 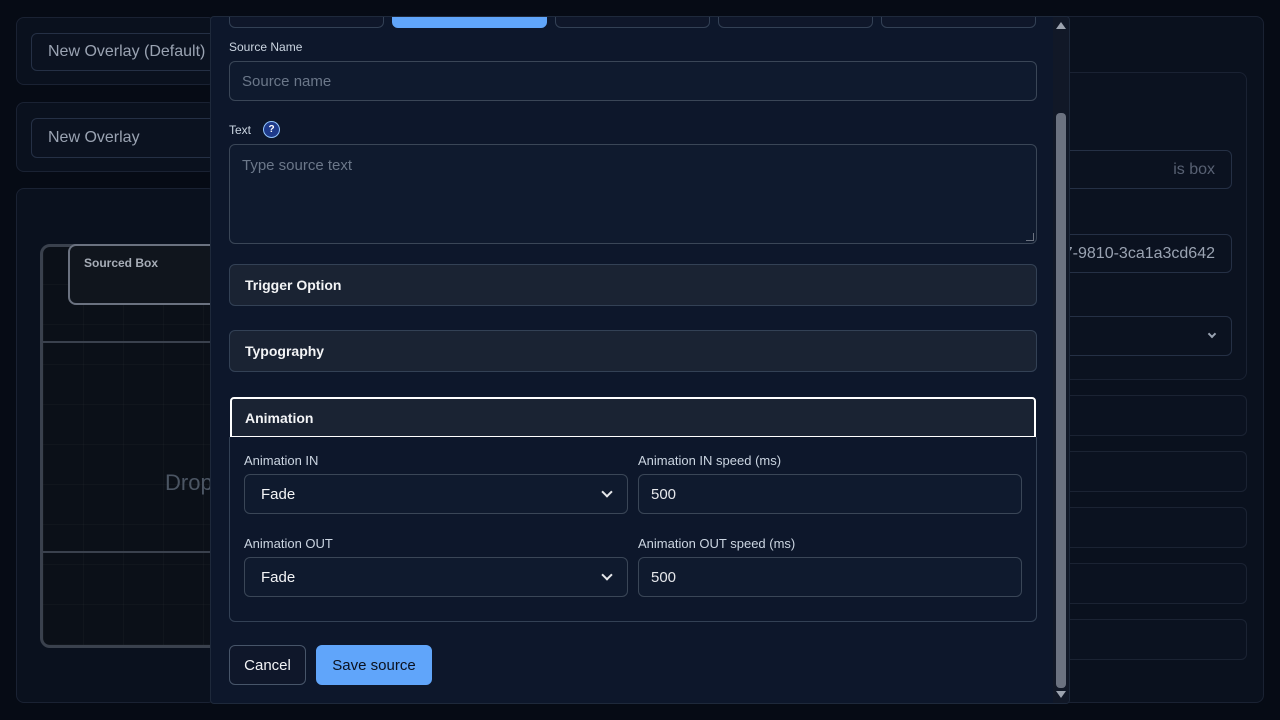 What do you see at coordinates (710, 460) in the screenshot?
I see `animation-in-speed-label: Animation IN speed (ms)` at bounding box center [710, 460].